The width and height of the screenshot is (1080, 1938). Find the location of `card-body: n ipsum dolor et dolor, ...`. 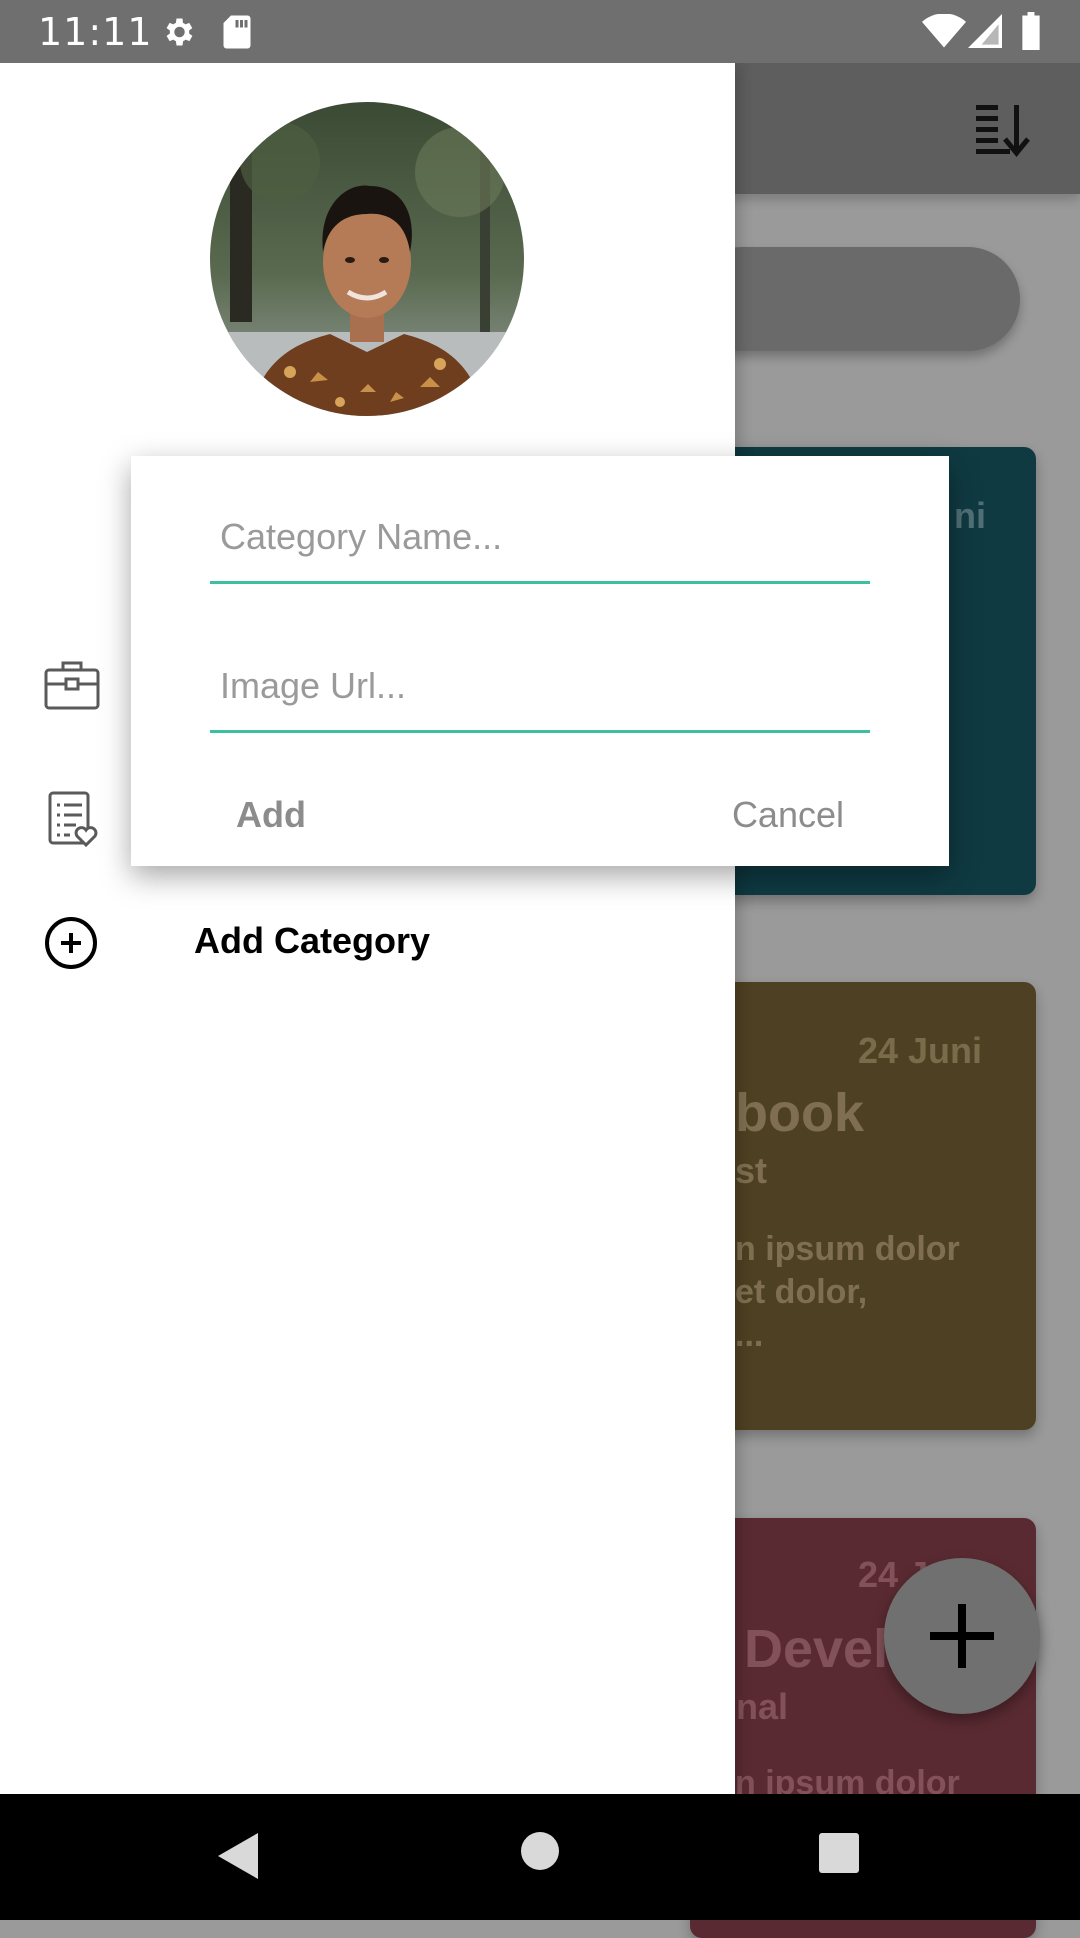

card-body: n ipsum dolor et dolor, ... is located at coordinates (885, 1292).